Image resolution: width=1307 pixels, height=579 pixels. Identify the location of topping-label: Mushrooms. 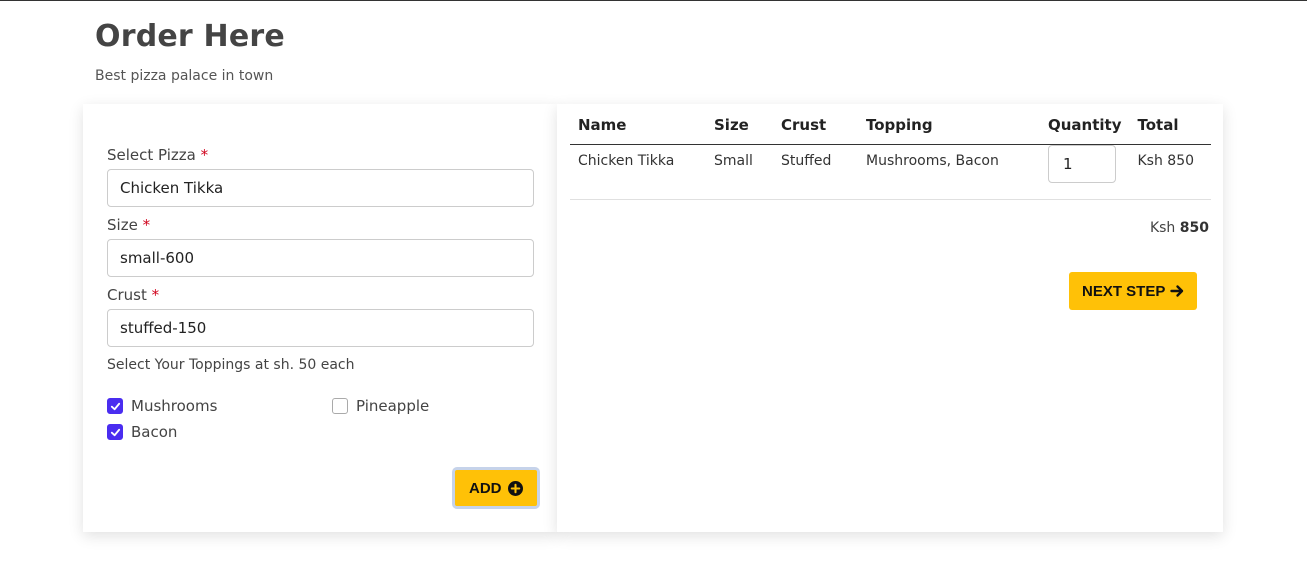
(174, 406).